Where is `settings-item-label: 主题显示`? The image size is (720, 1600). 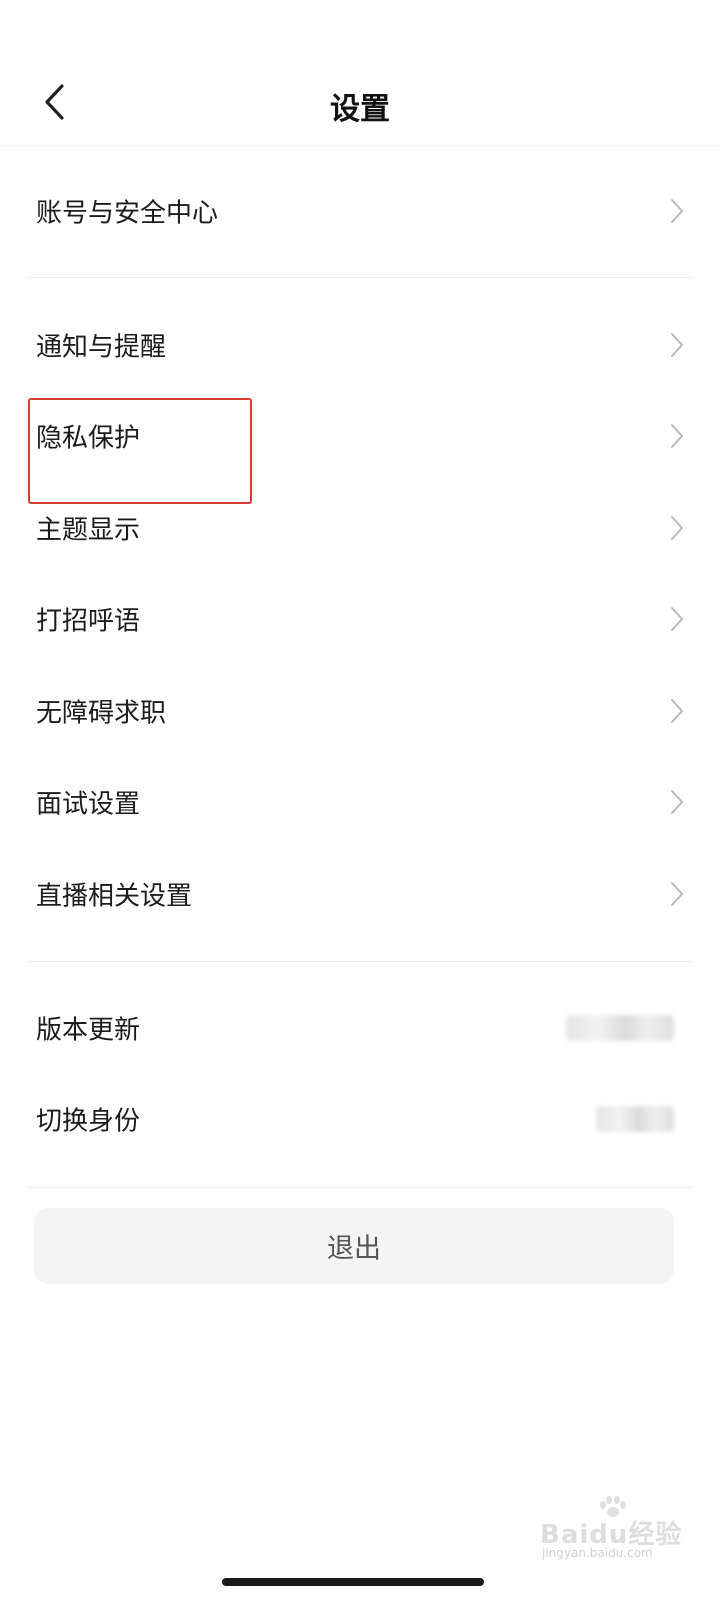
settings-item-label: 主题显示 is located at coordinates (88, 530).